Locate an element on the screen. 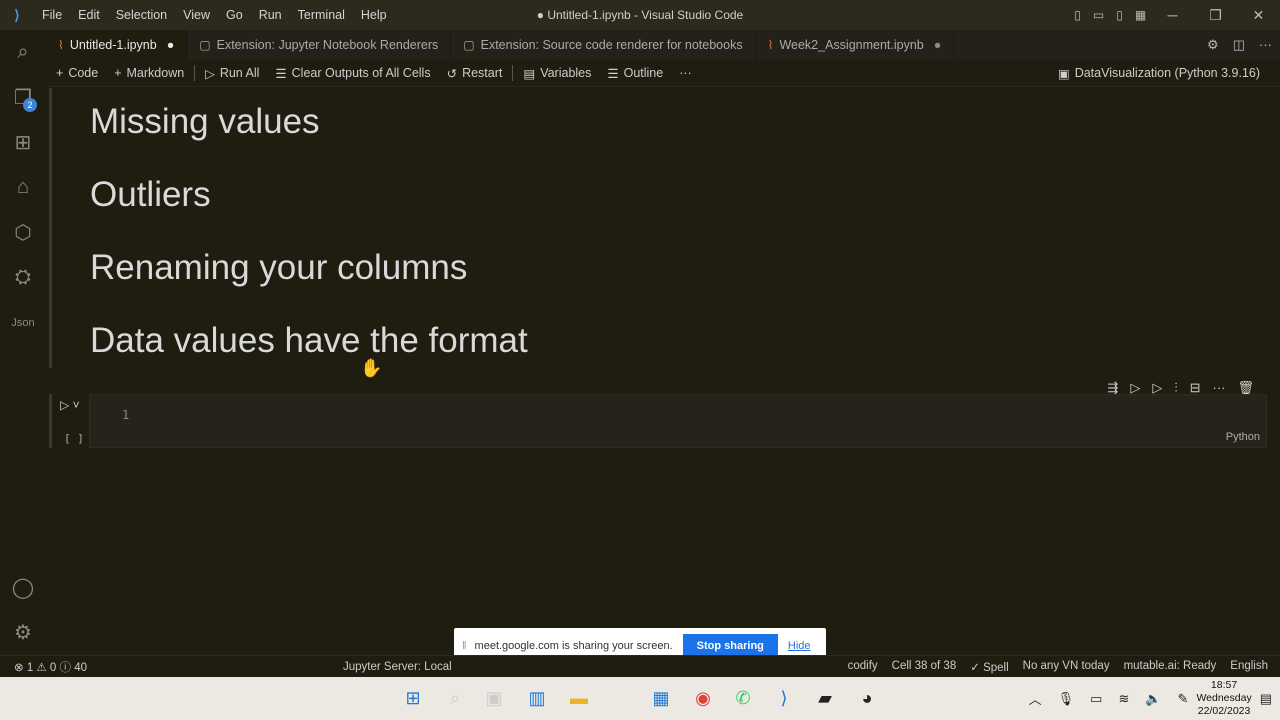 The width and height of the screenshot is (1280, 720). notebook-settings-icon: ⚙ is located at coordinates (1213, 45).